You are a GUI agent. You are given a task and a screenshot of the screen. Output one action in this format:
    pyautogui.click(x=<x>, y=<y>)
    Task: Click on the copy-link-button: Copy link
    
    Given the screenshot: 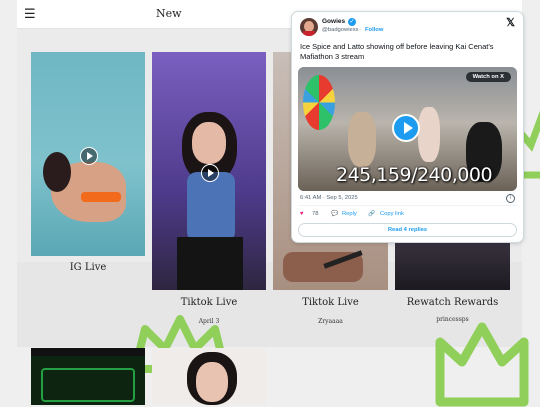 What is the action you would take?
    pyautogui.click(x=392, y=214)
    